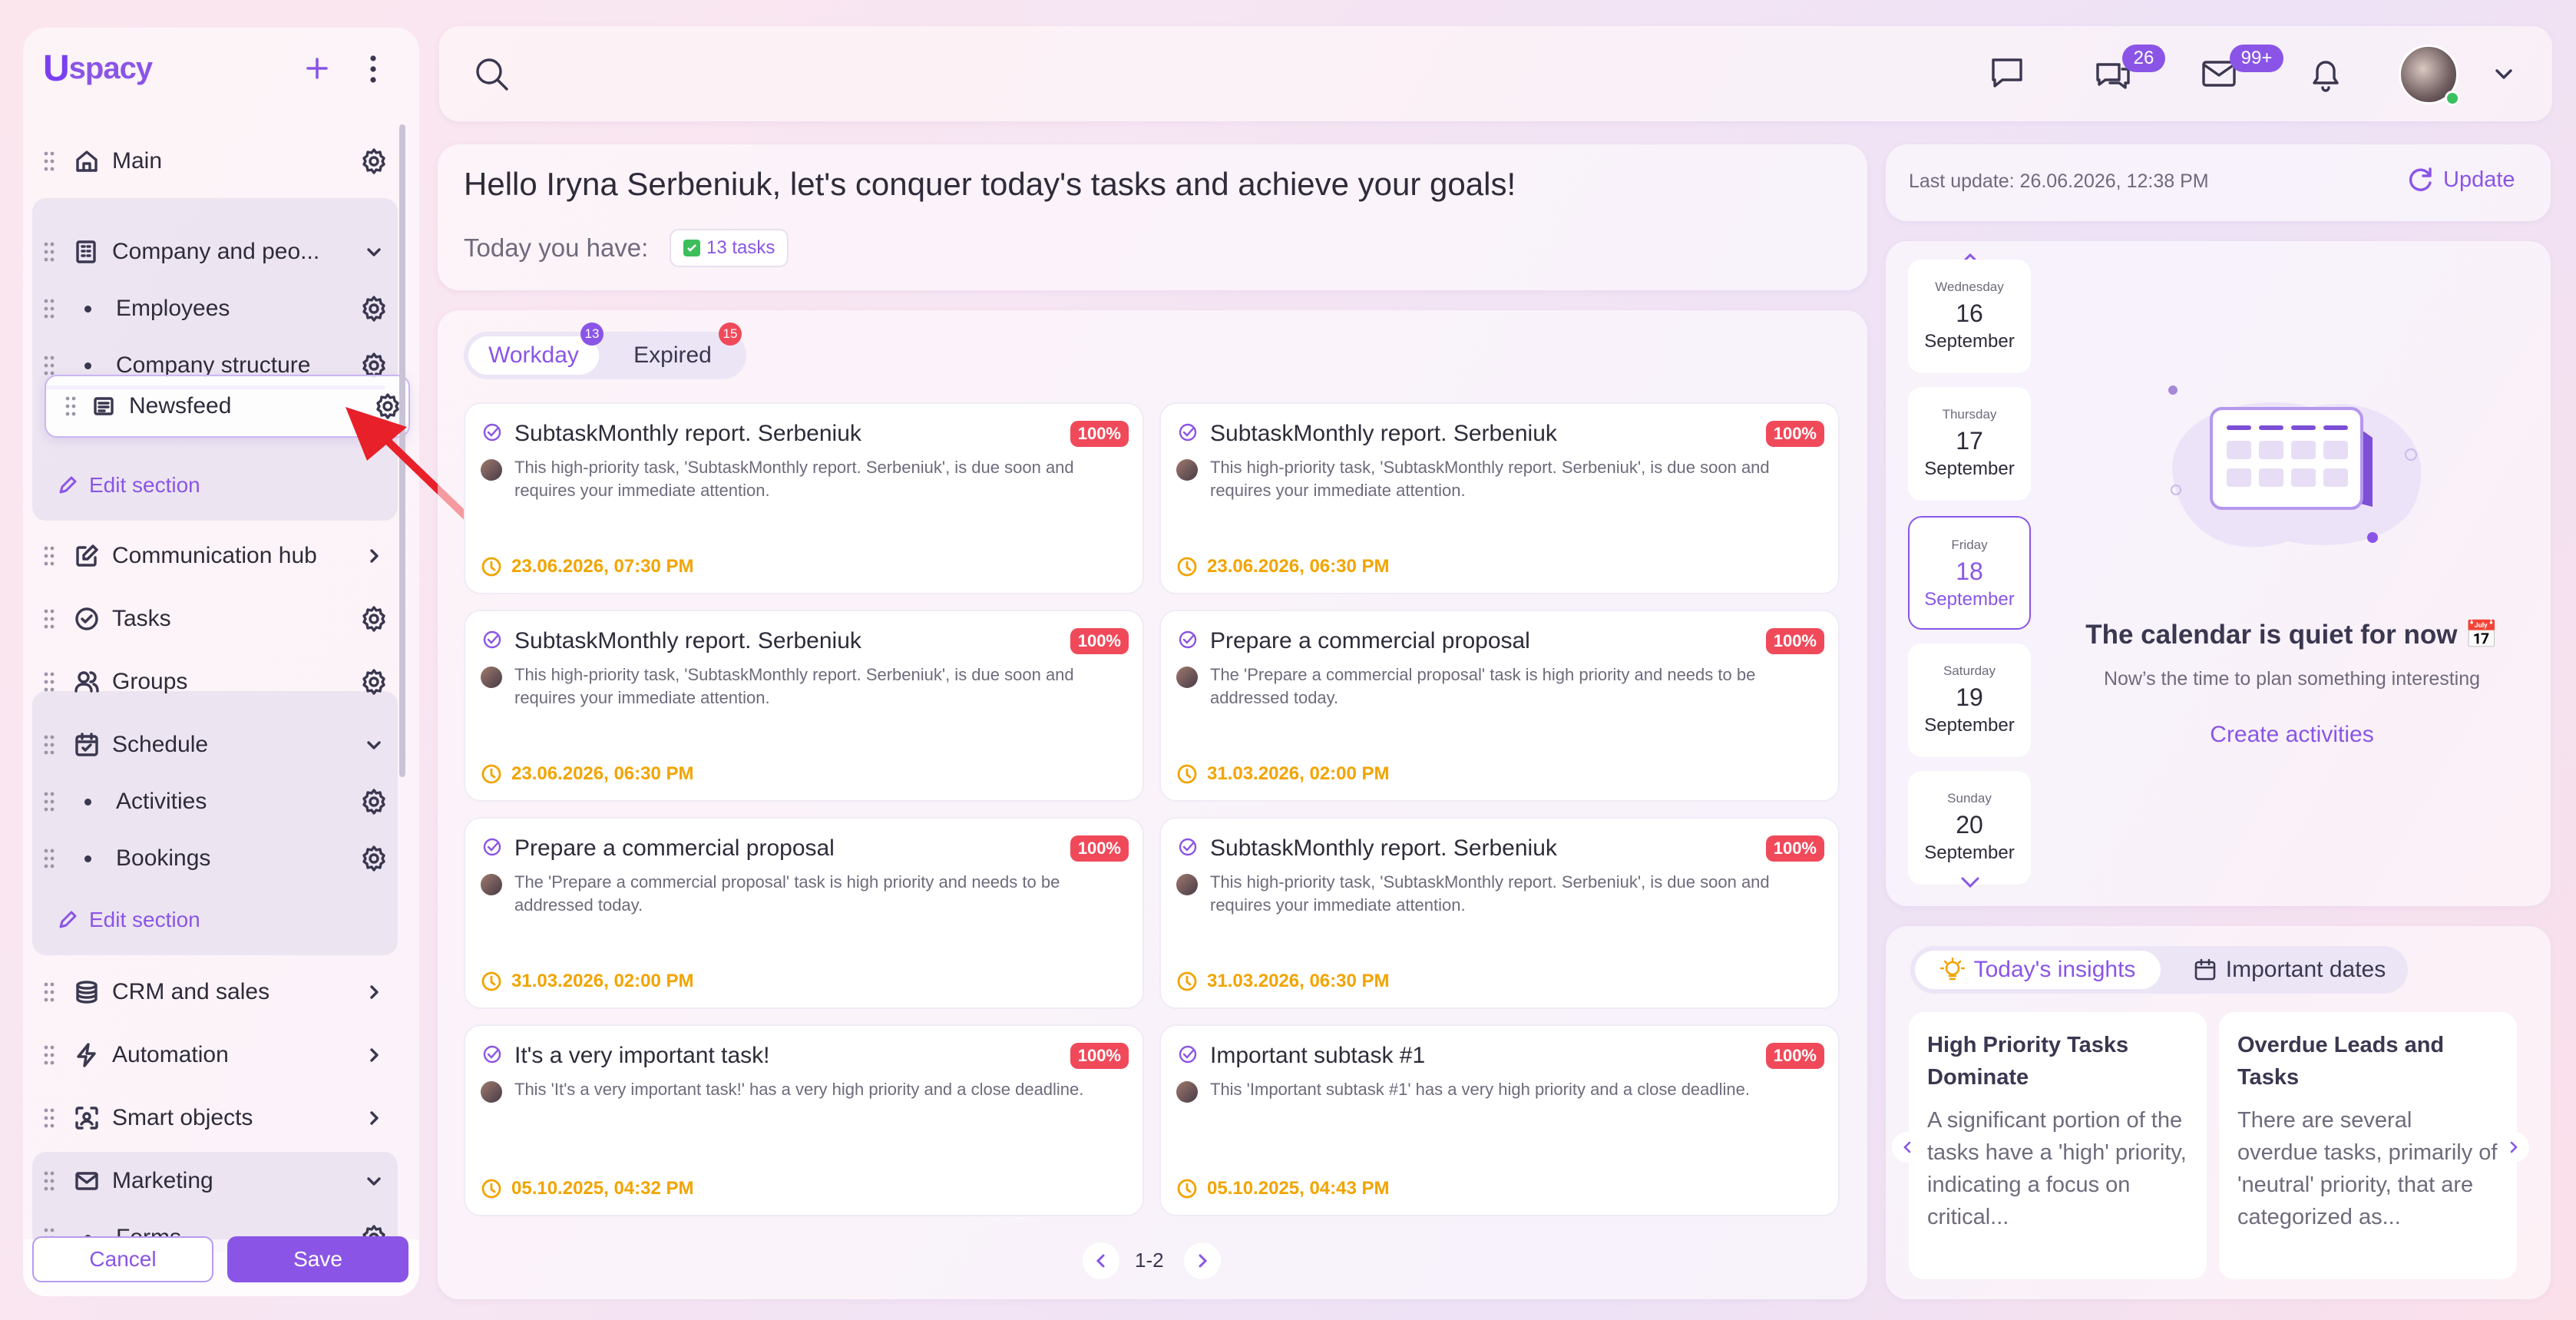 Image resolution: width=2576 pixels, height=1320 pixels. I want to click on search-icon, so click(492, 74).